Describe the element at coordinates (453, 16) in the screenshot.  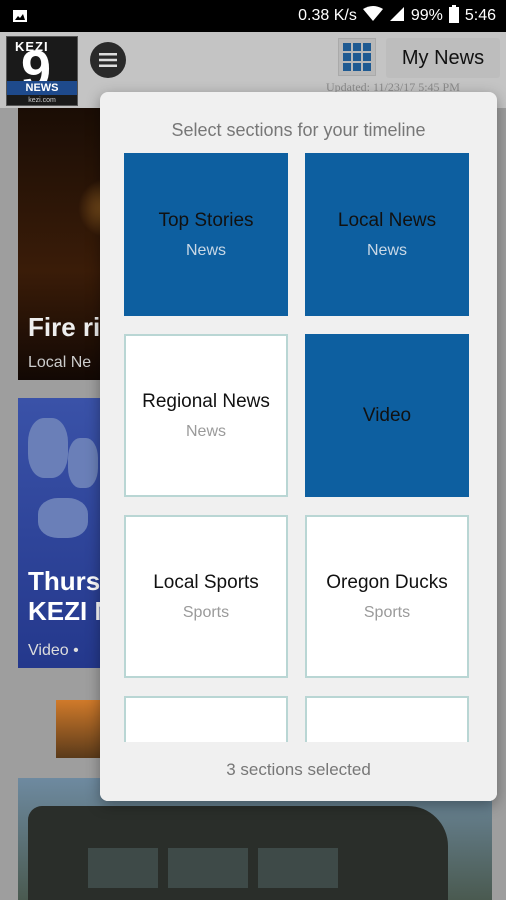
I see `battery-icon` at that location.